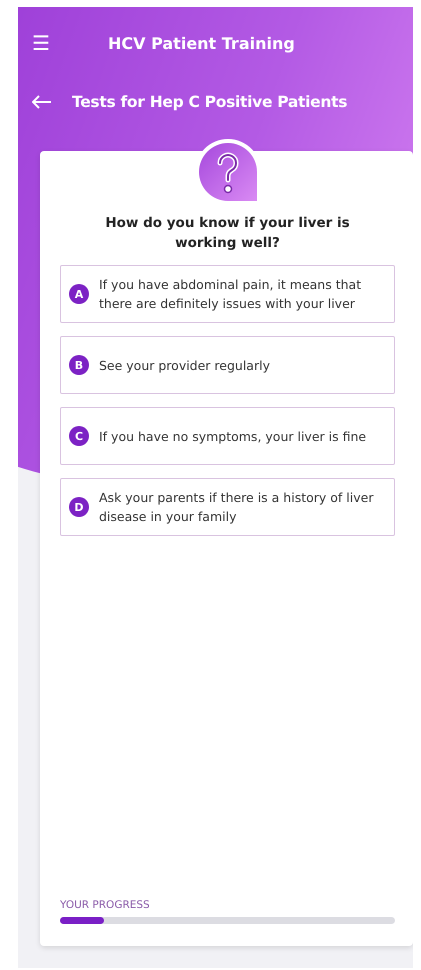 The image size is (421, 970). Describe the element at coordinates (79, 365) in the screenshot. I see `option-letter-badge: B` at that location.